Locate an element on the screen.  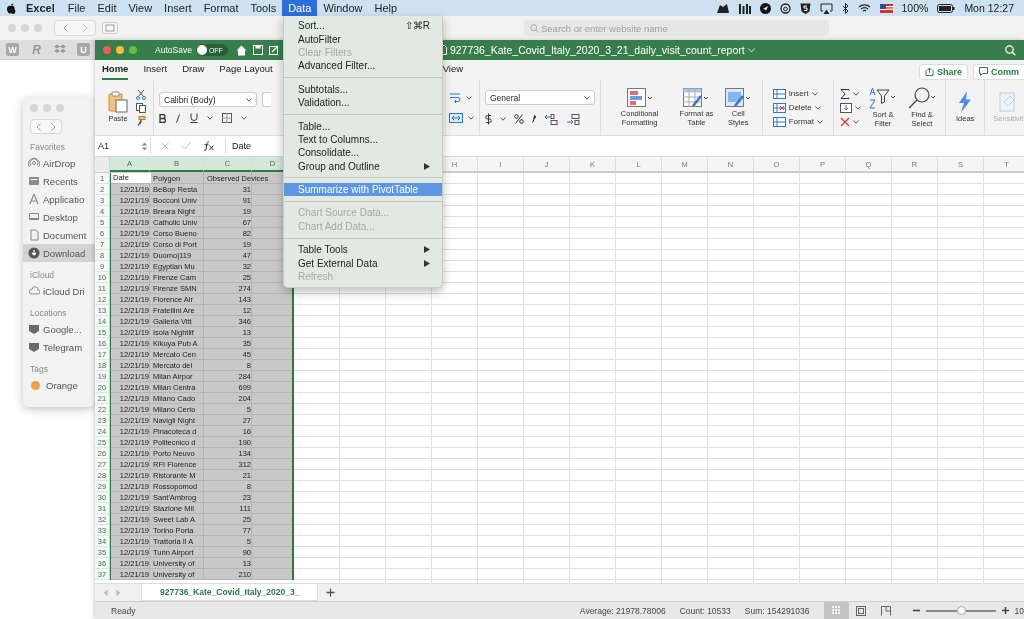
sidebar-item: Applicatio is located at coordinates (59, 199).